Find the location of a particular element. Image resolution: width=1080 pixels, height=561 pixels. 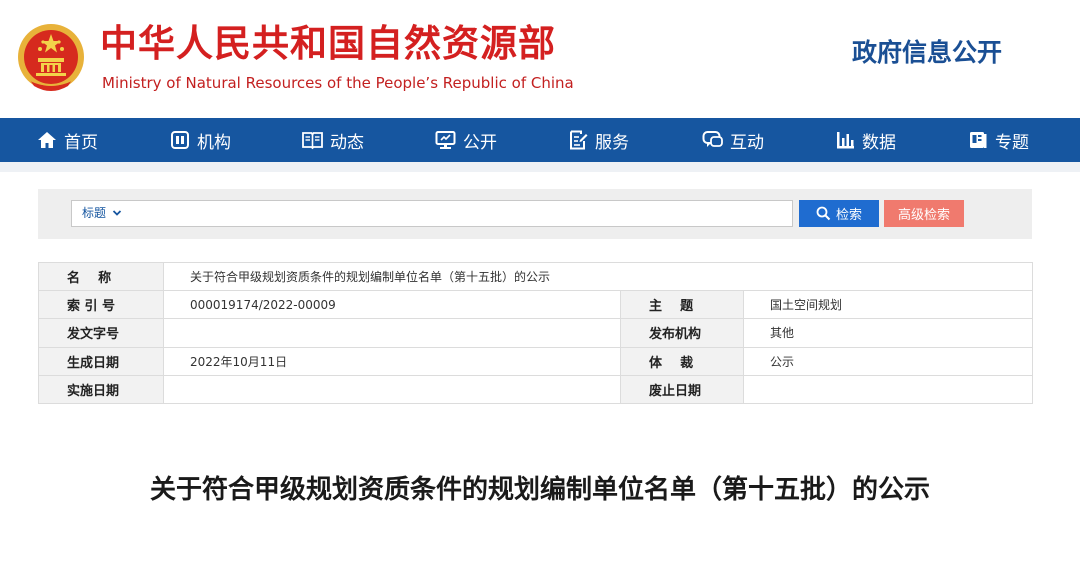

issuer-value: 其他 is located at coordinates (888, 333).